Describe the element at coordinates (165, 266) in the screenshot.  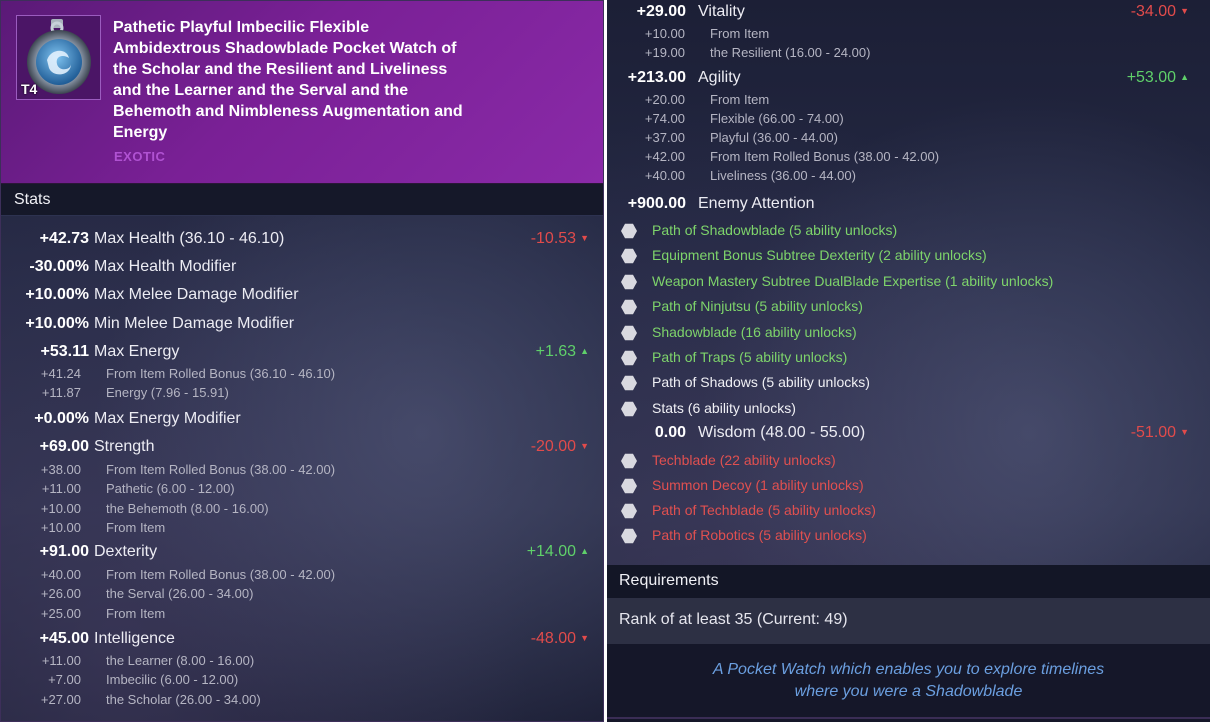
I see `stat-label-text: Max Health Modifier` at that location.